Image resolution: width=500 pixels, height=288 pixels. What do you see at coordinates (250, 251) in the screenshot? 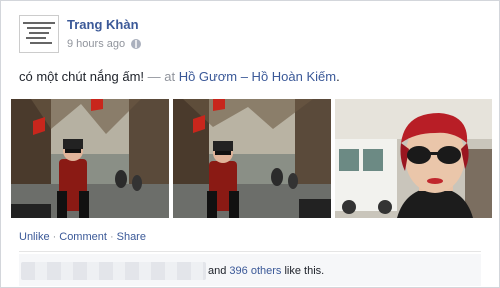
I see `divider` at bounding box center [250, 251].